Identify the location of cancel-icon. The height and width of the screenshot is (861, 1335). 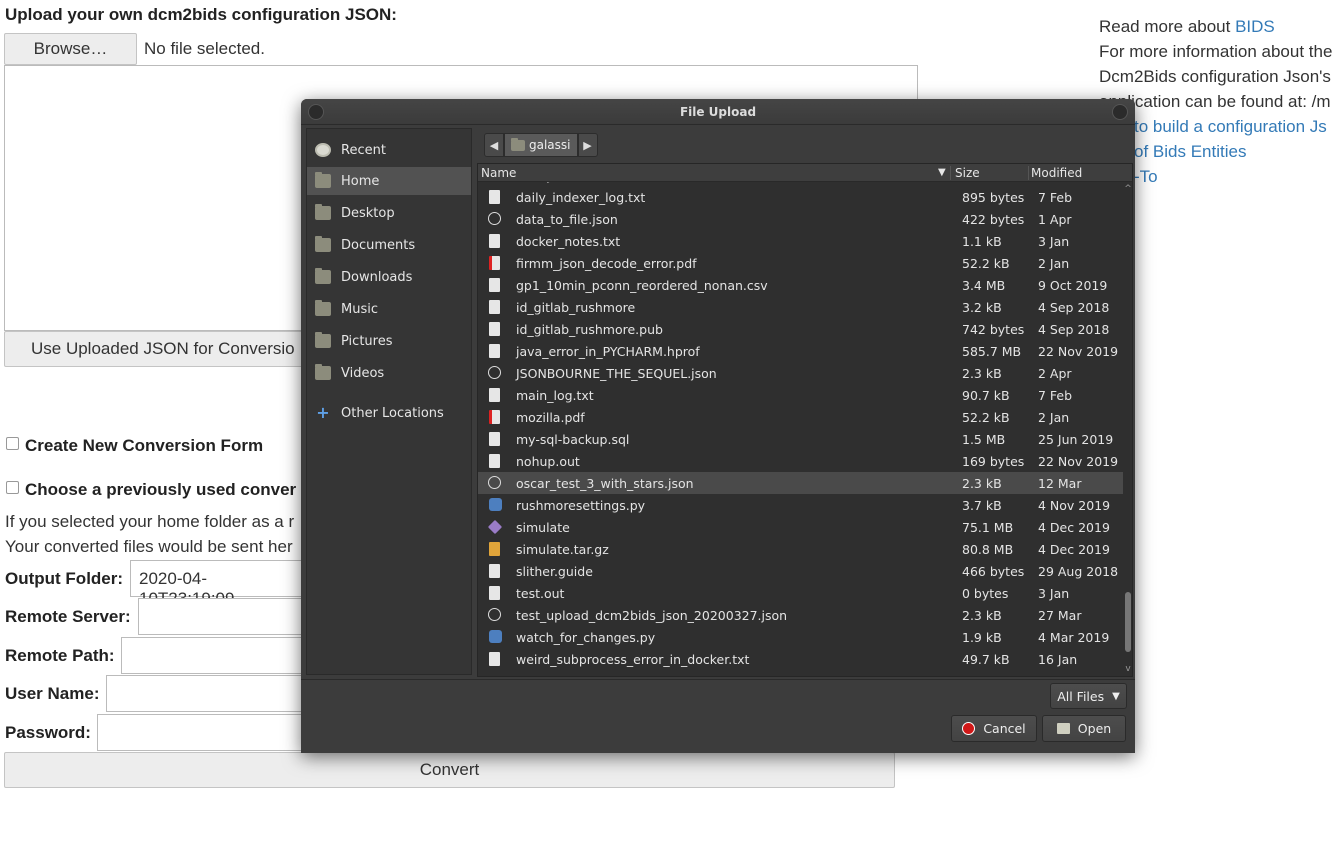
(969, 728).